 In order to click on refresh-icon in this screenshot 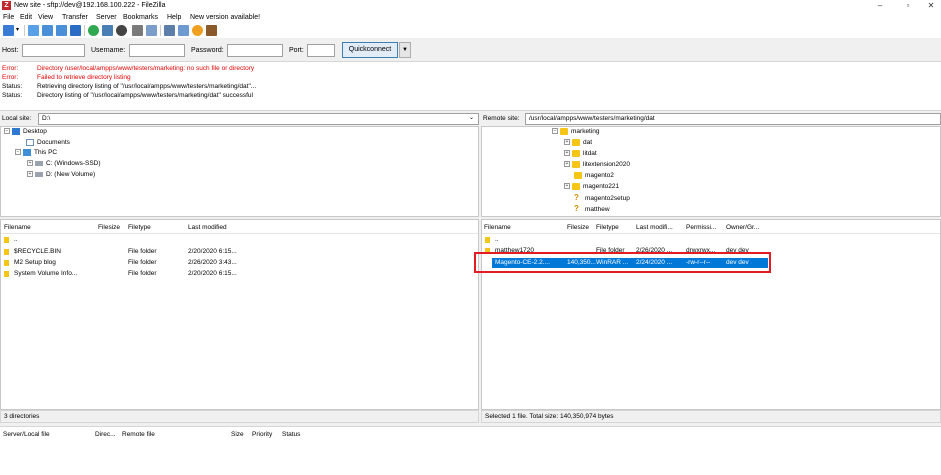, I will do `click(93, 30)`.